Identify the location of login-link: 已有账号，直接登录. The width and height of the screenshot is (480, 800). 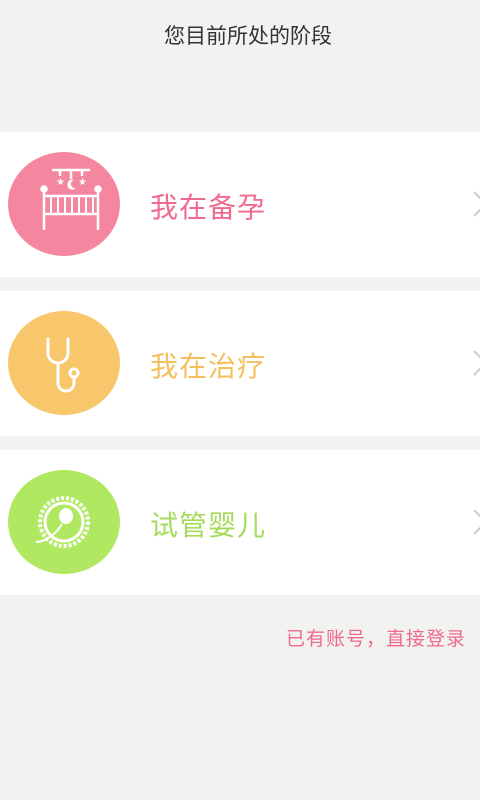
(376, 637).